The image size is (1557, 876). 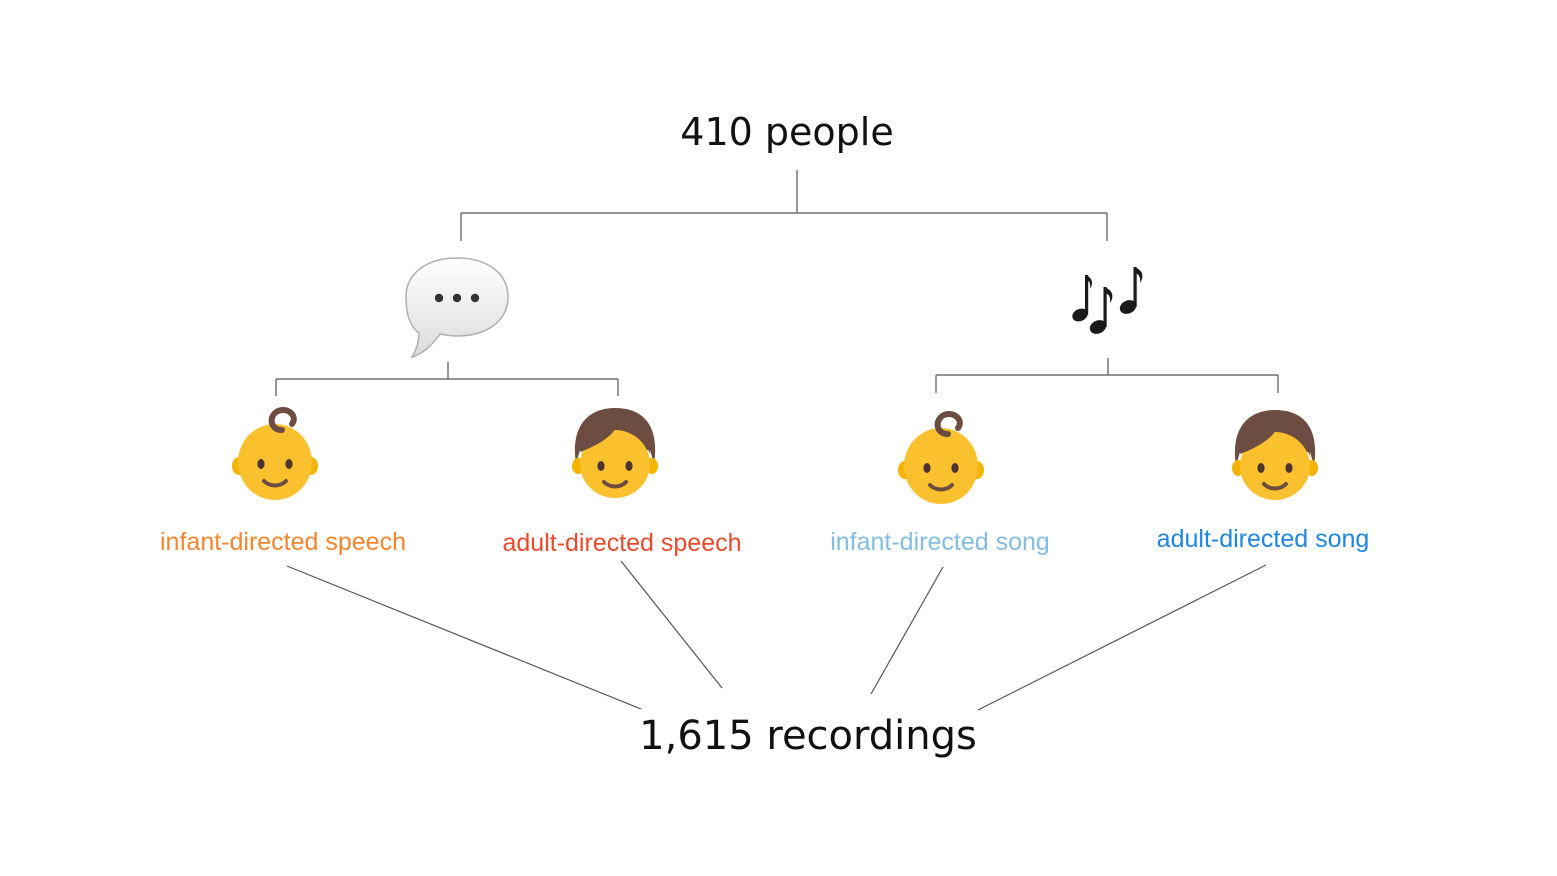 What do you see at coordinates (283, 542) in the screenshot?
I see `label-infant-directed-speech: infant-directed speech` at bounding box center [283, 542].